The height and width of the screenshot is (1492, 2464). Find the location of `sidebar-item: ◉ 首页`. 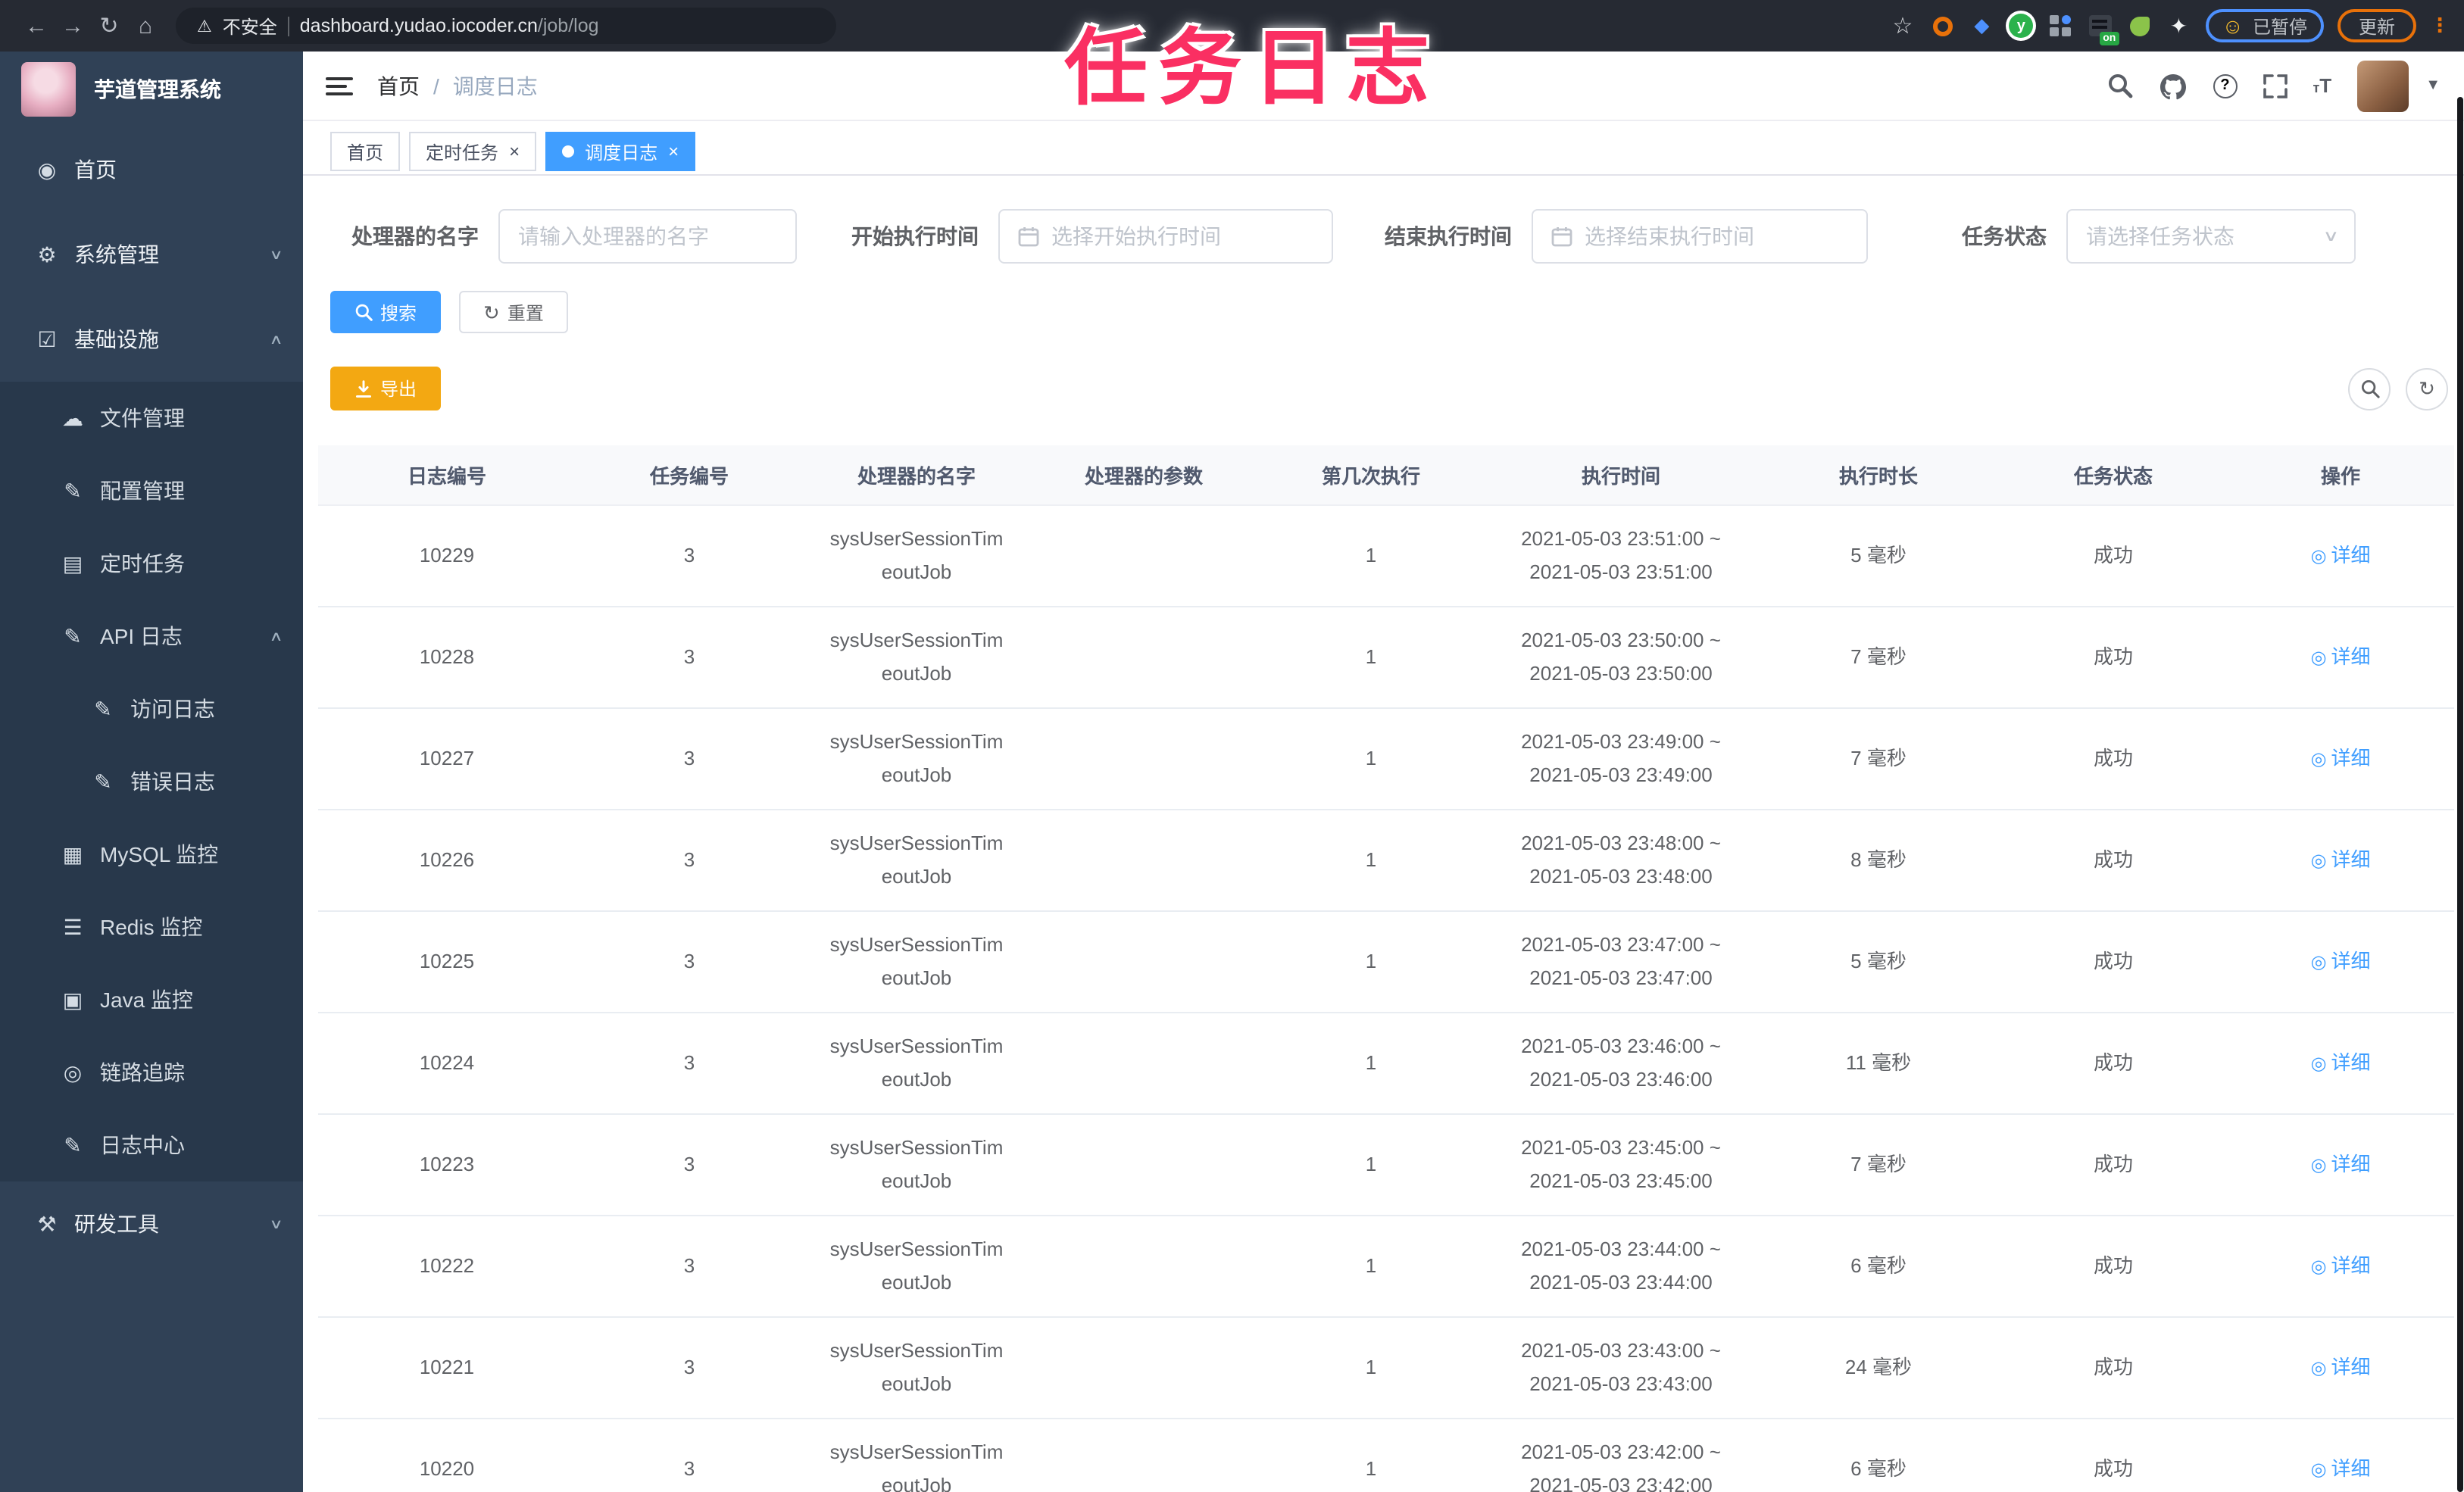

sidebar-item: ◉ 首页 is located at coordinates (151, 169).